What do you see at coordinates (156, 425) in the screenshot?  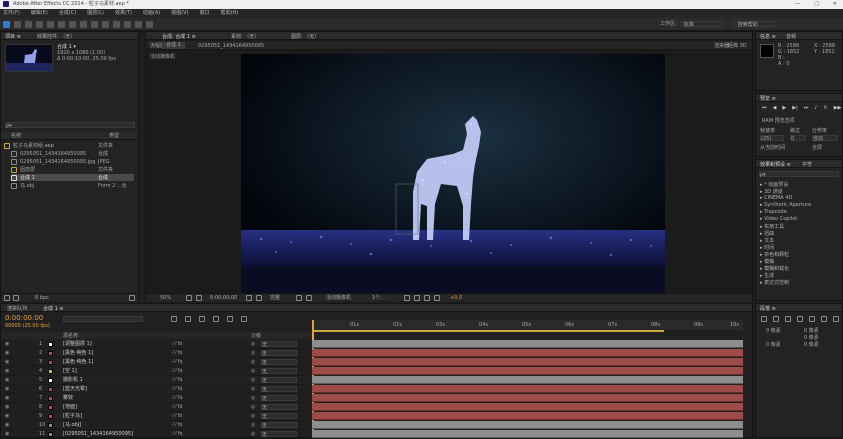 I see `timeline-layer-row: ◉ 10 [马.obj] ⁄ ⁄ fx ◎ 无` at bounding box center [156, 425].